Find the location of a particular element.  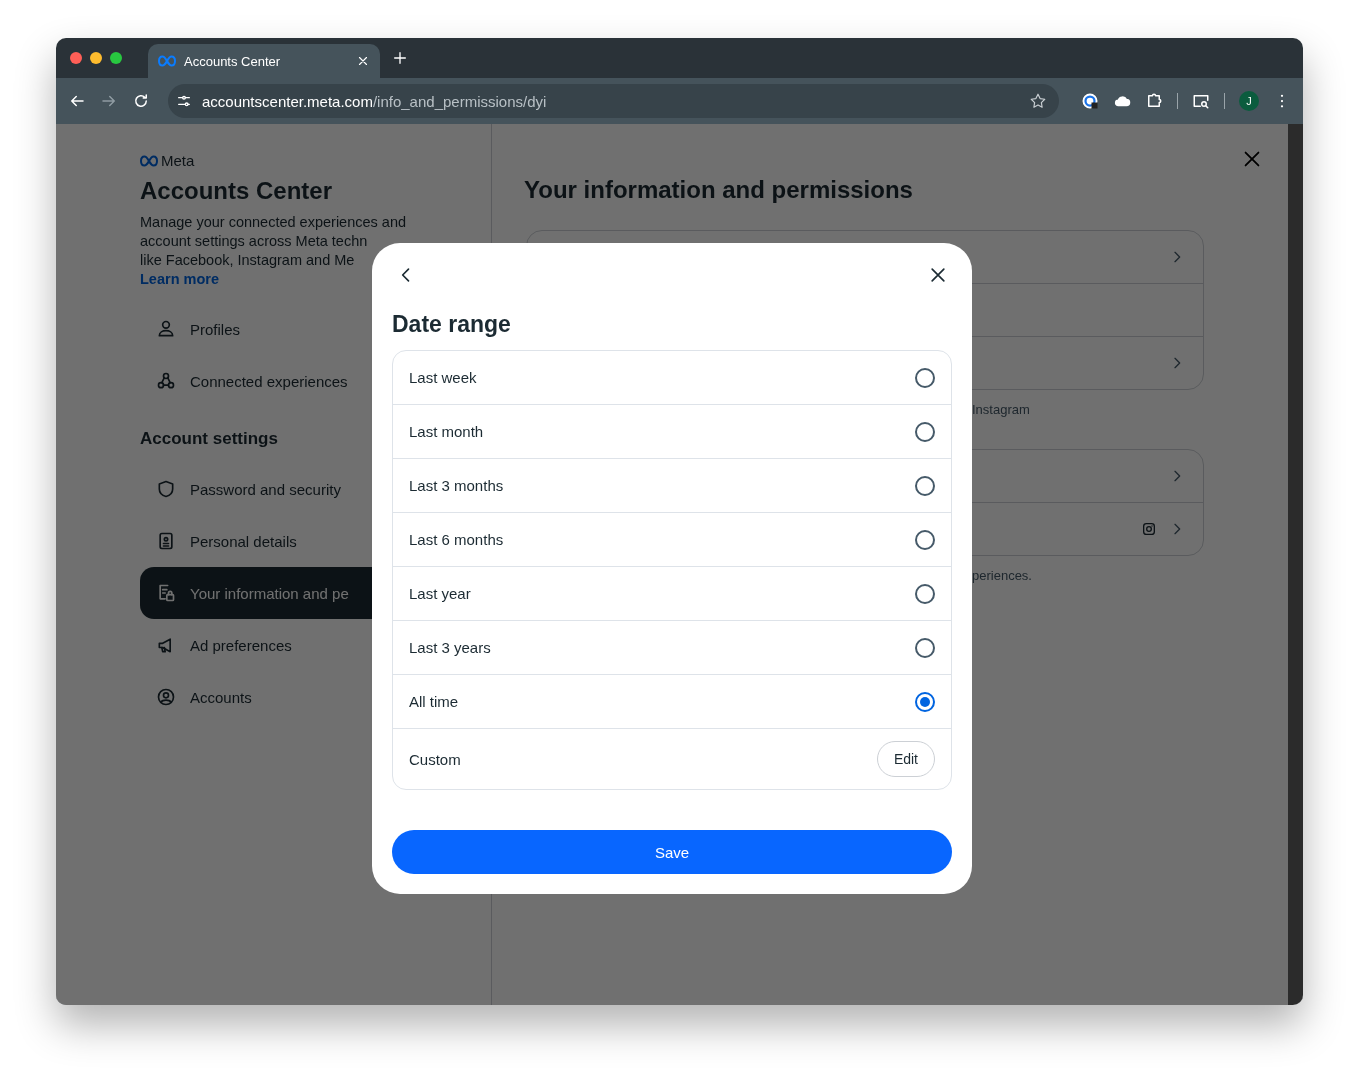

scrollbar is located at coordinates (1295, 564).